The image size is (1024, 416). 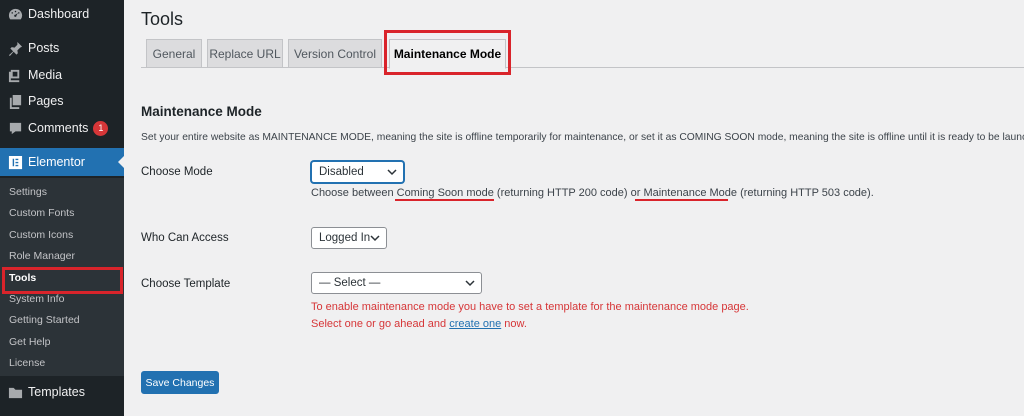 I want to click on submenu-item-custom-icons: Custom Icons, so click(x=62, y=235).